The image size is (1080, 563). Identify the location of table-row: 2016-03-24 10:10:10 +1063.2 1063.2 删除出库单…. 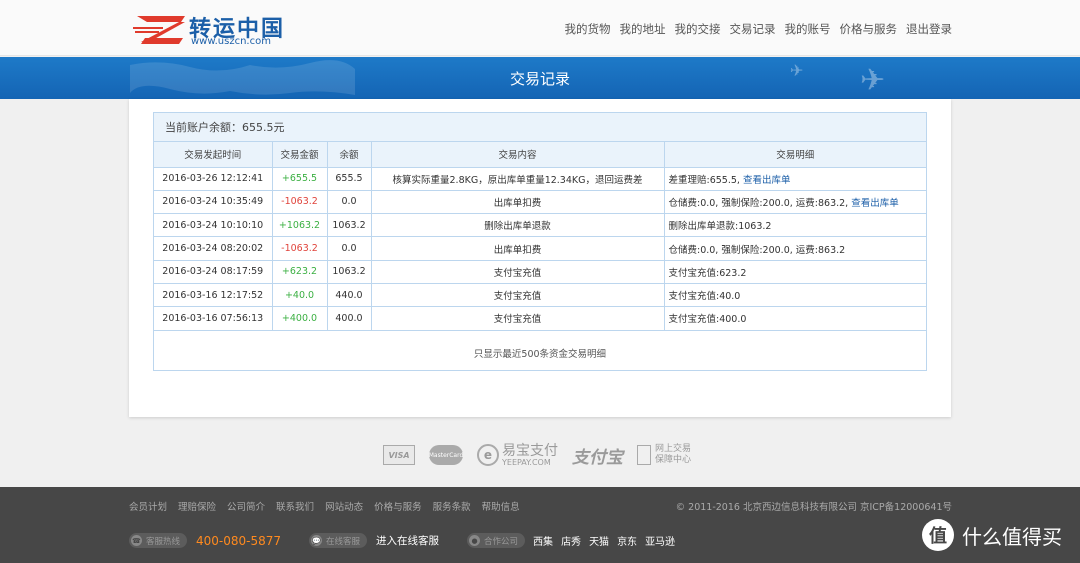
(540, 225).